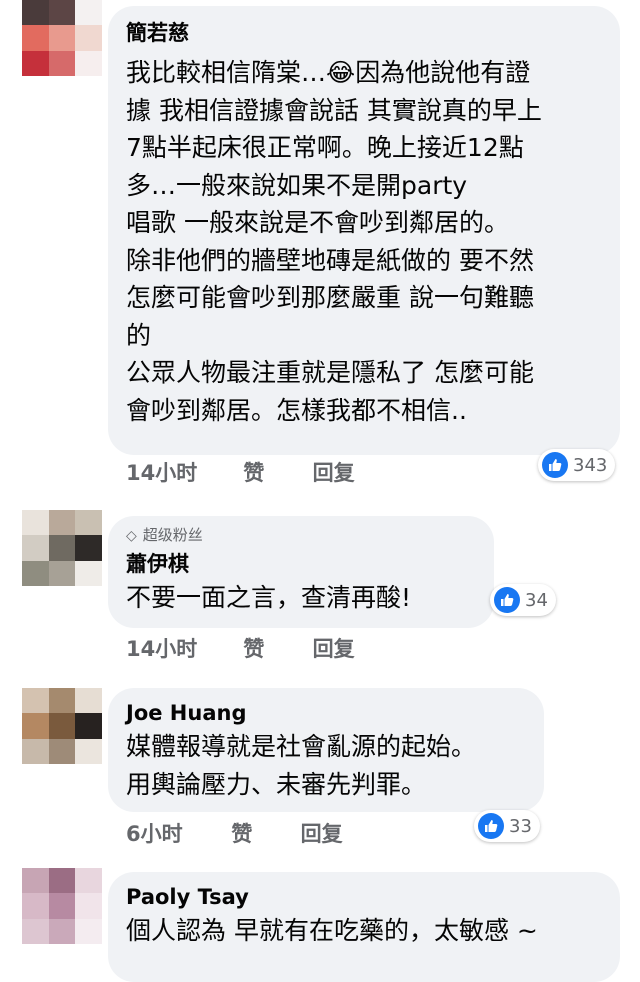  What do you see at coordinates (334, 110) in the screenshot?
I see `comment-line: 據 我相信證據會說話 其實說真的早上` at bounding box center [334, 110].